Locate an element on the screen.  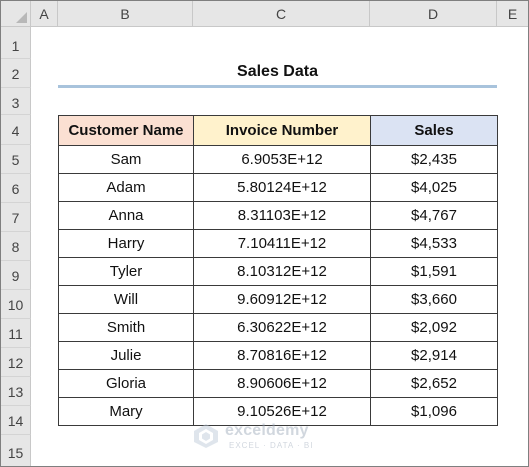
watermark-brand-text: exceldemy is located at coordinates (267, 430).